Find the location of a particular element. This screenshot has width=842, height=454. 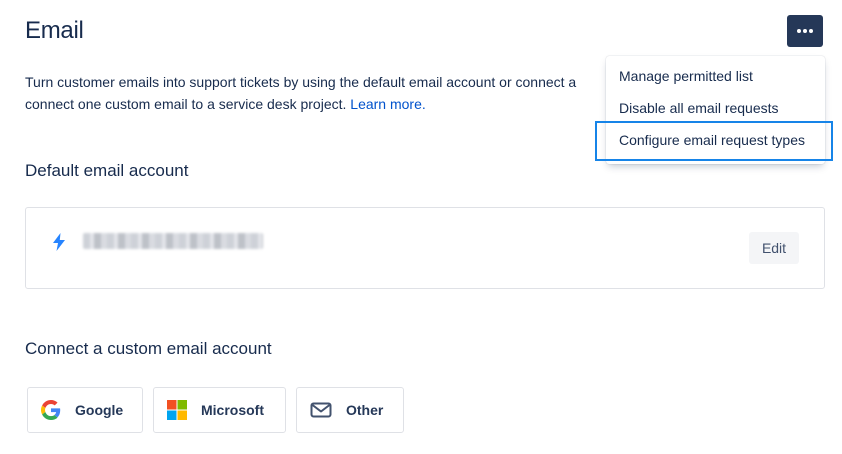

learn-more-link: Learn more. is located at coordinates (387, 104).